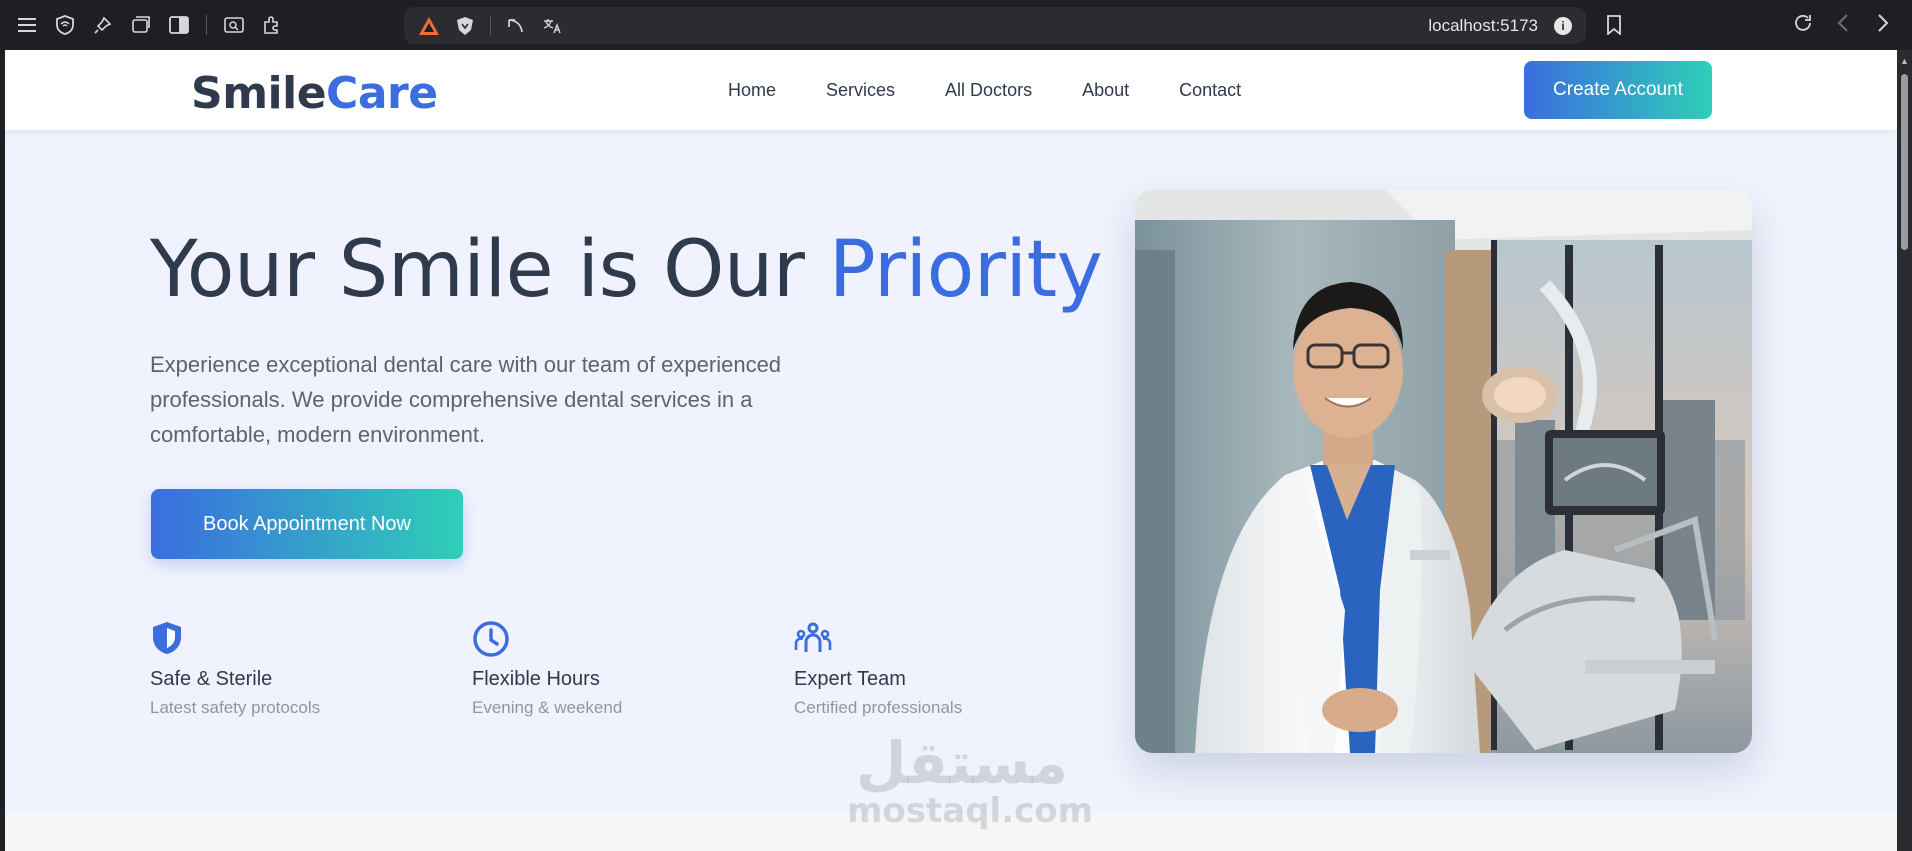 Image resolution: width=1912 pixels, height=851 pixels. I want to click on sidebar-icon, so click(179, 25).